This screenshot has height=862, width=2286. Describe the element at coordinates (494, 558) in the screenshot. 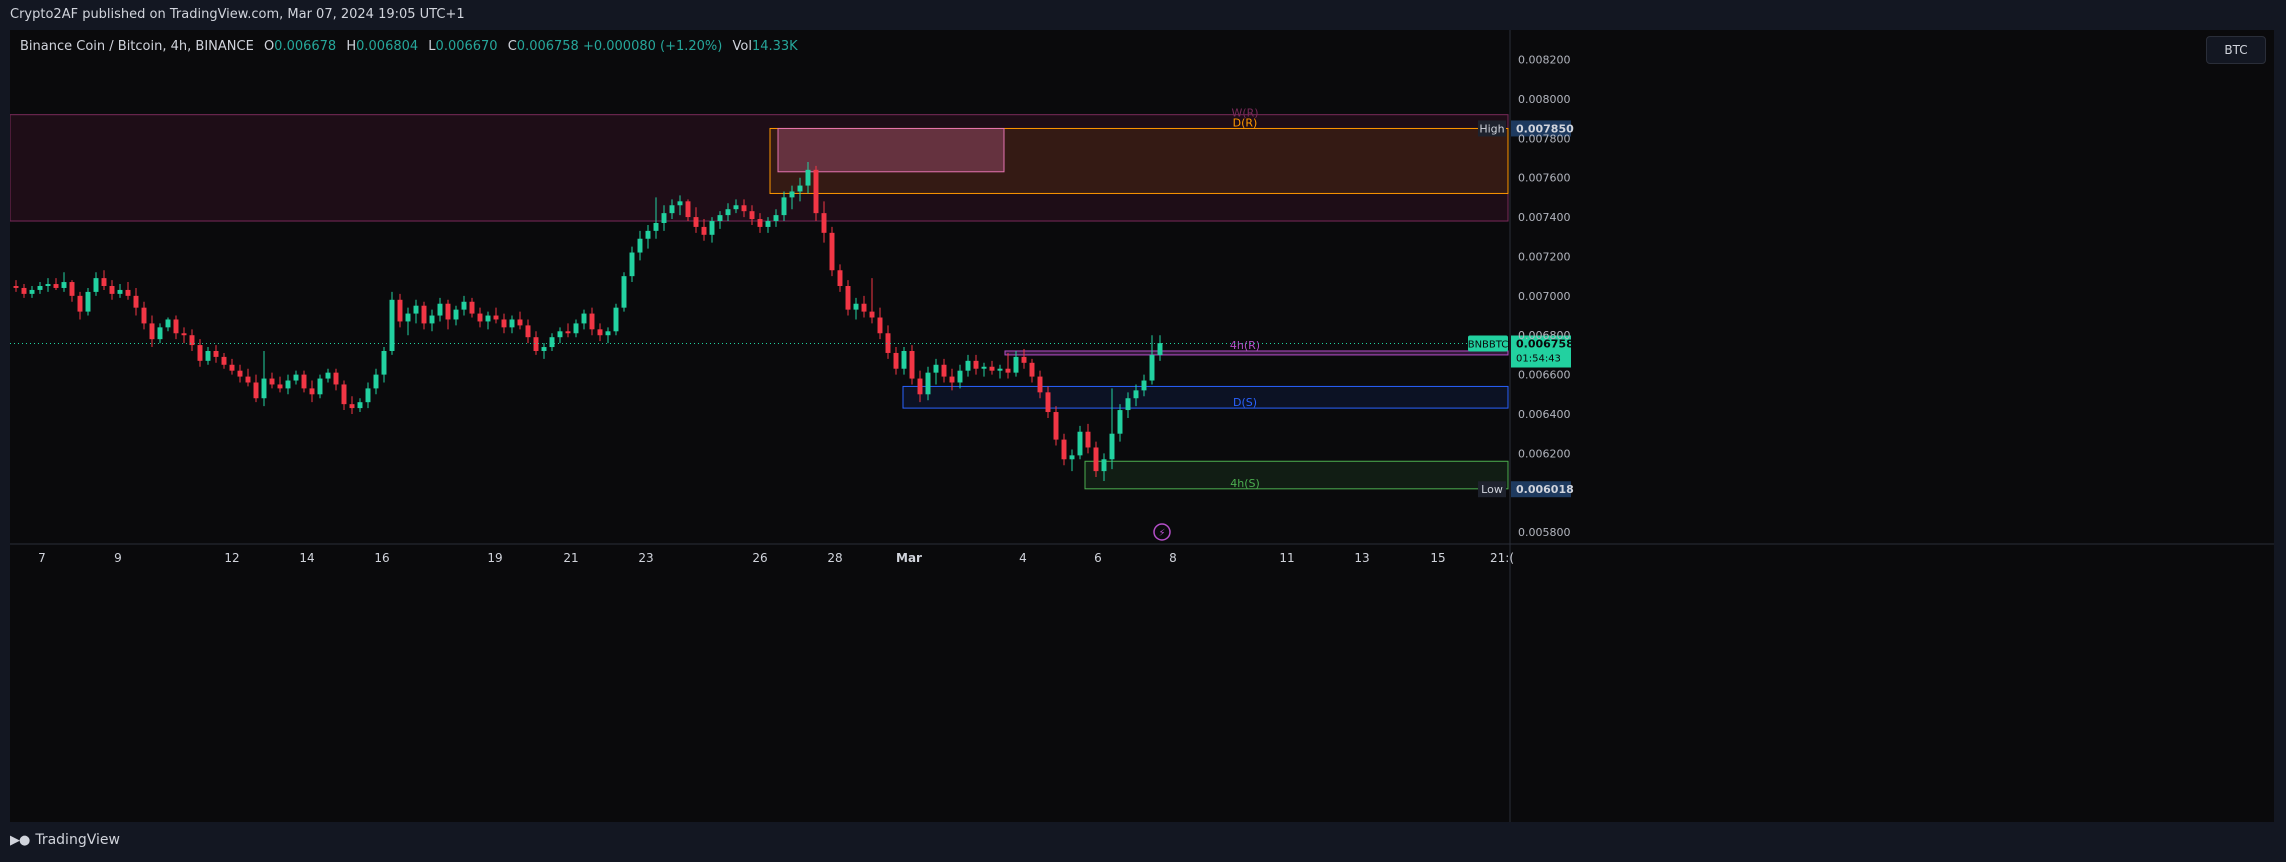

I see `x-tick-label: 19` at that location.